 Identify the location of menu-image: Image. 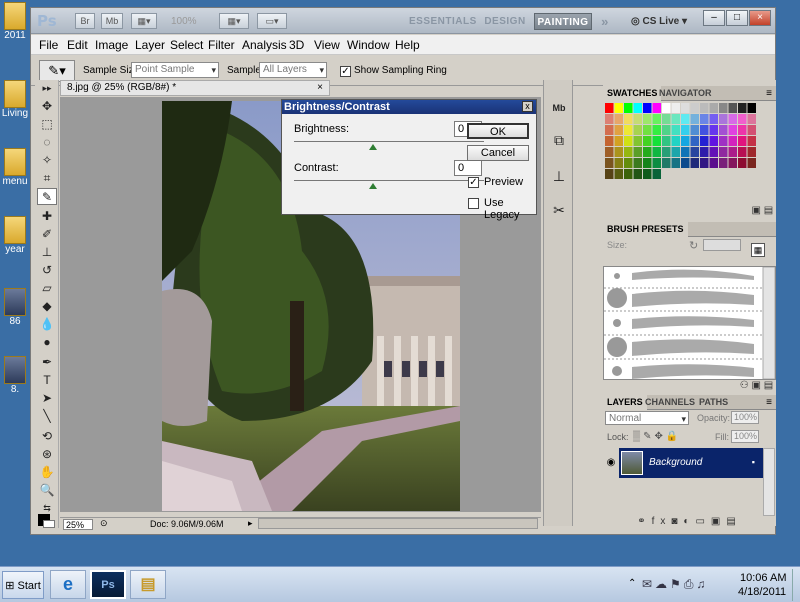
(111, 45).